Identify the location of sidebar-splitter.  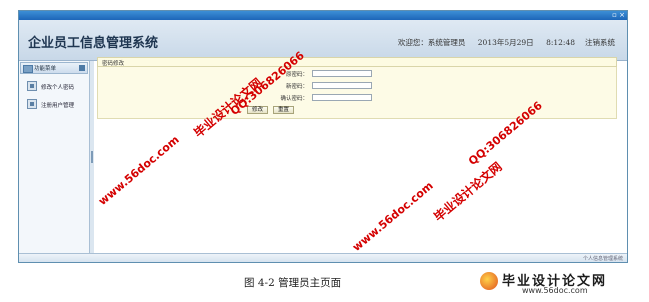
(92, 157).